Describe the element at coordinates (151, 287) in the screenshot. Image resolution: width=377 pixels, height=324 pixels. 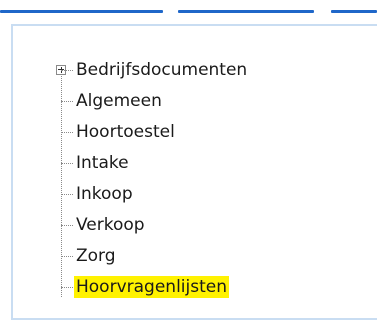
I see `tree-item-label: Hoorvragenlijsten` at that location.